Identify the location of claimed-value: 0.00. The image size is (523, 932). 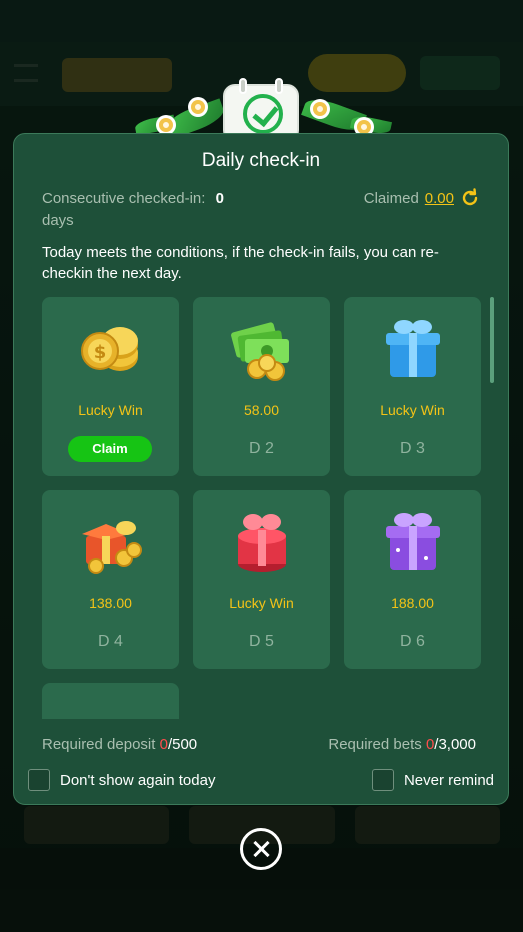
(439, 198).